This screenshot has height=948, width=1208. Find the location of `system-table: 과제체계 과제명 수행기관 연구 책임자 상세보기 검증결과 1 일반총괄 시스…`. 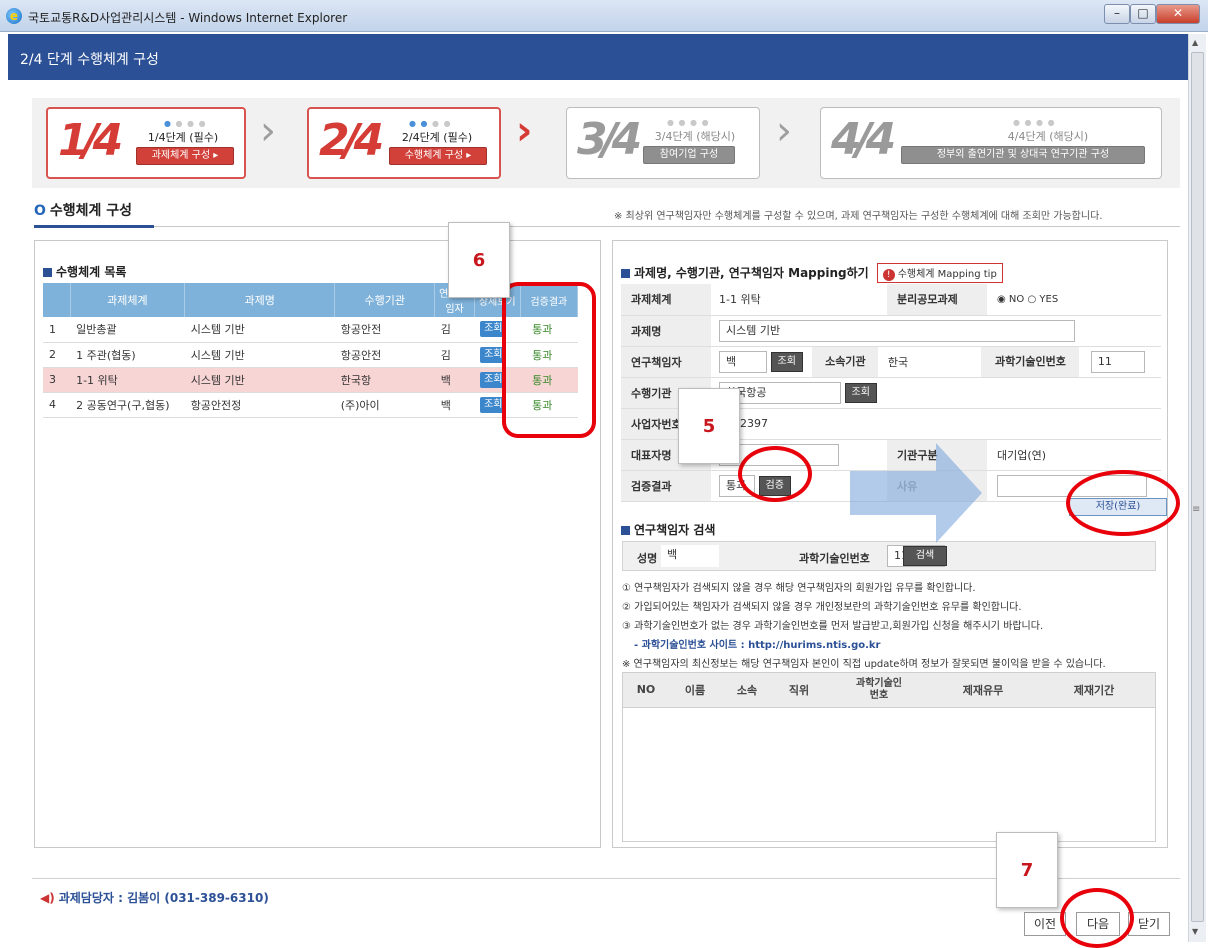

system-table: 과제체계 과제명 수행기관 연구 책임자 상세보기 검증결과 1 일반총괄 시스… is located at coordinates (311, 350).